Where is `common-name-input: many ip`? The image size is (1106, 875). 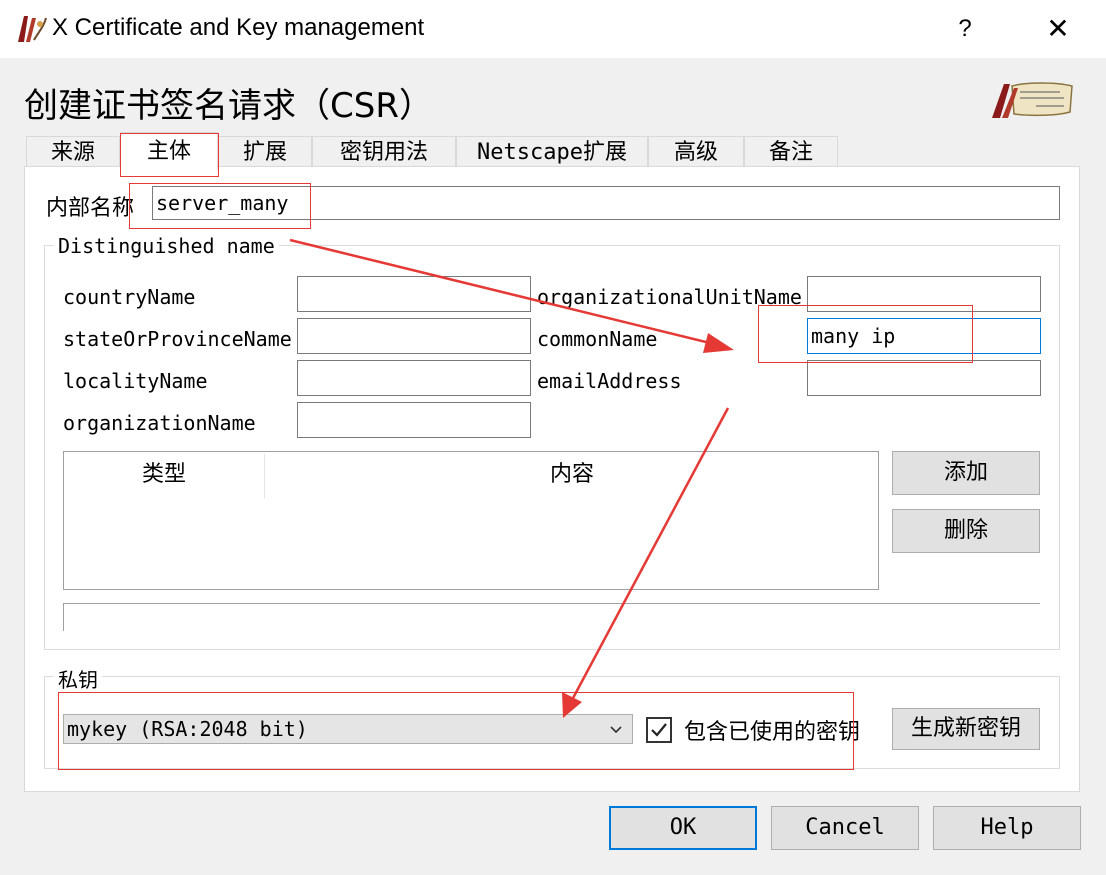 common-name-input: many ip is located at coordinates (924, 336).